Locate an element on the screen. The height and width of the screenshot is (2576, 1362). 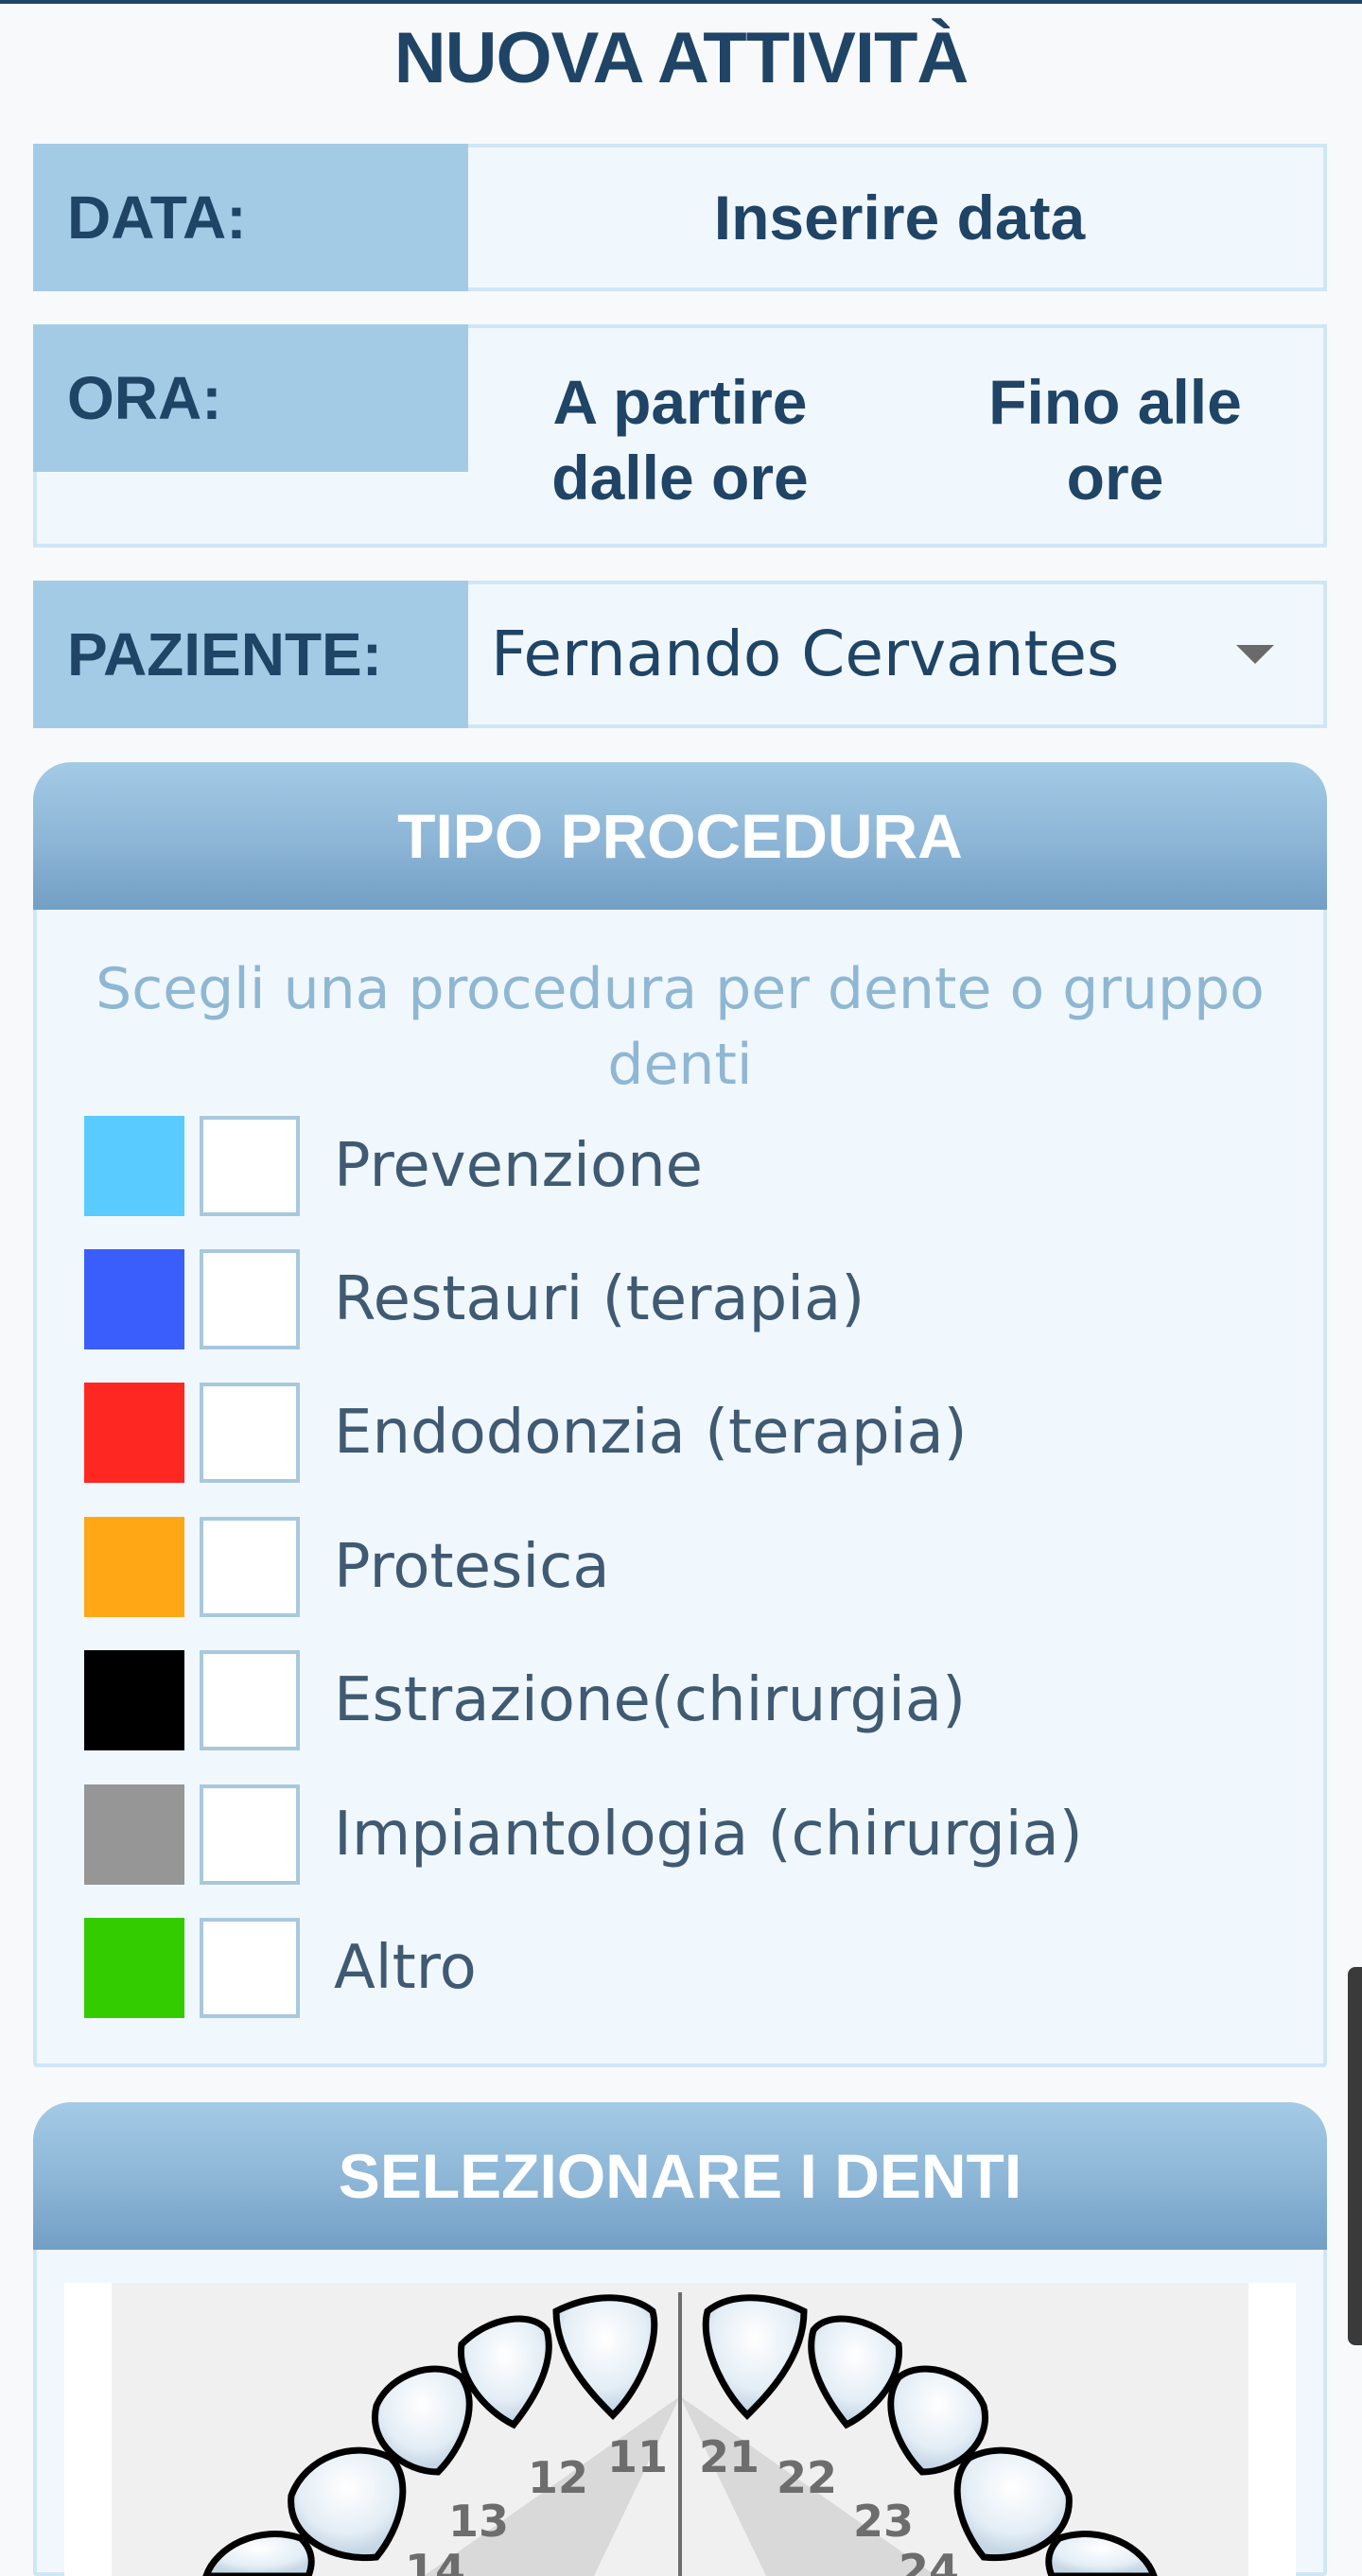
procedure-label: Estrazione(chirurgia) is located at coordinates (650, 1700).